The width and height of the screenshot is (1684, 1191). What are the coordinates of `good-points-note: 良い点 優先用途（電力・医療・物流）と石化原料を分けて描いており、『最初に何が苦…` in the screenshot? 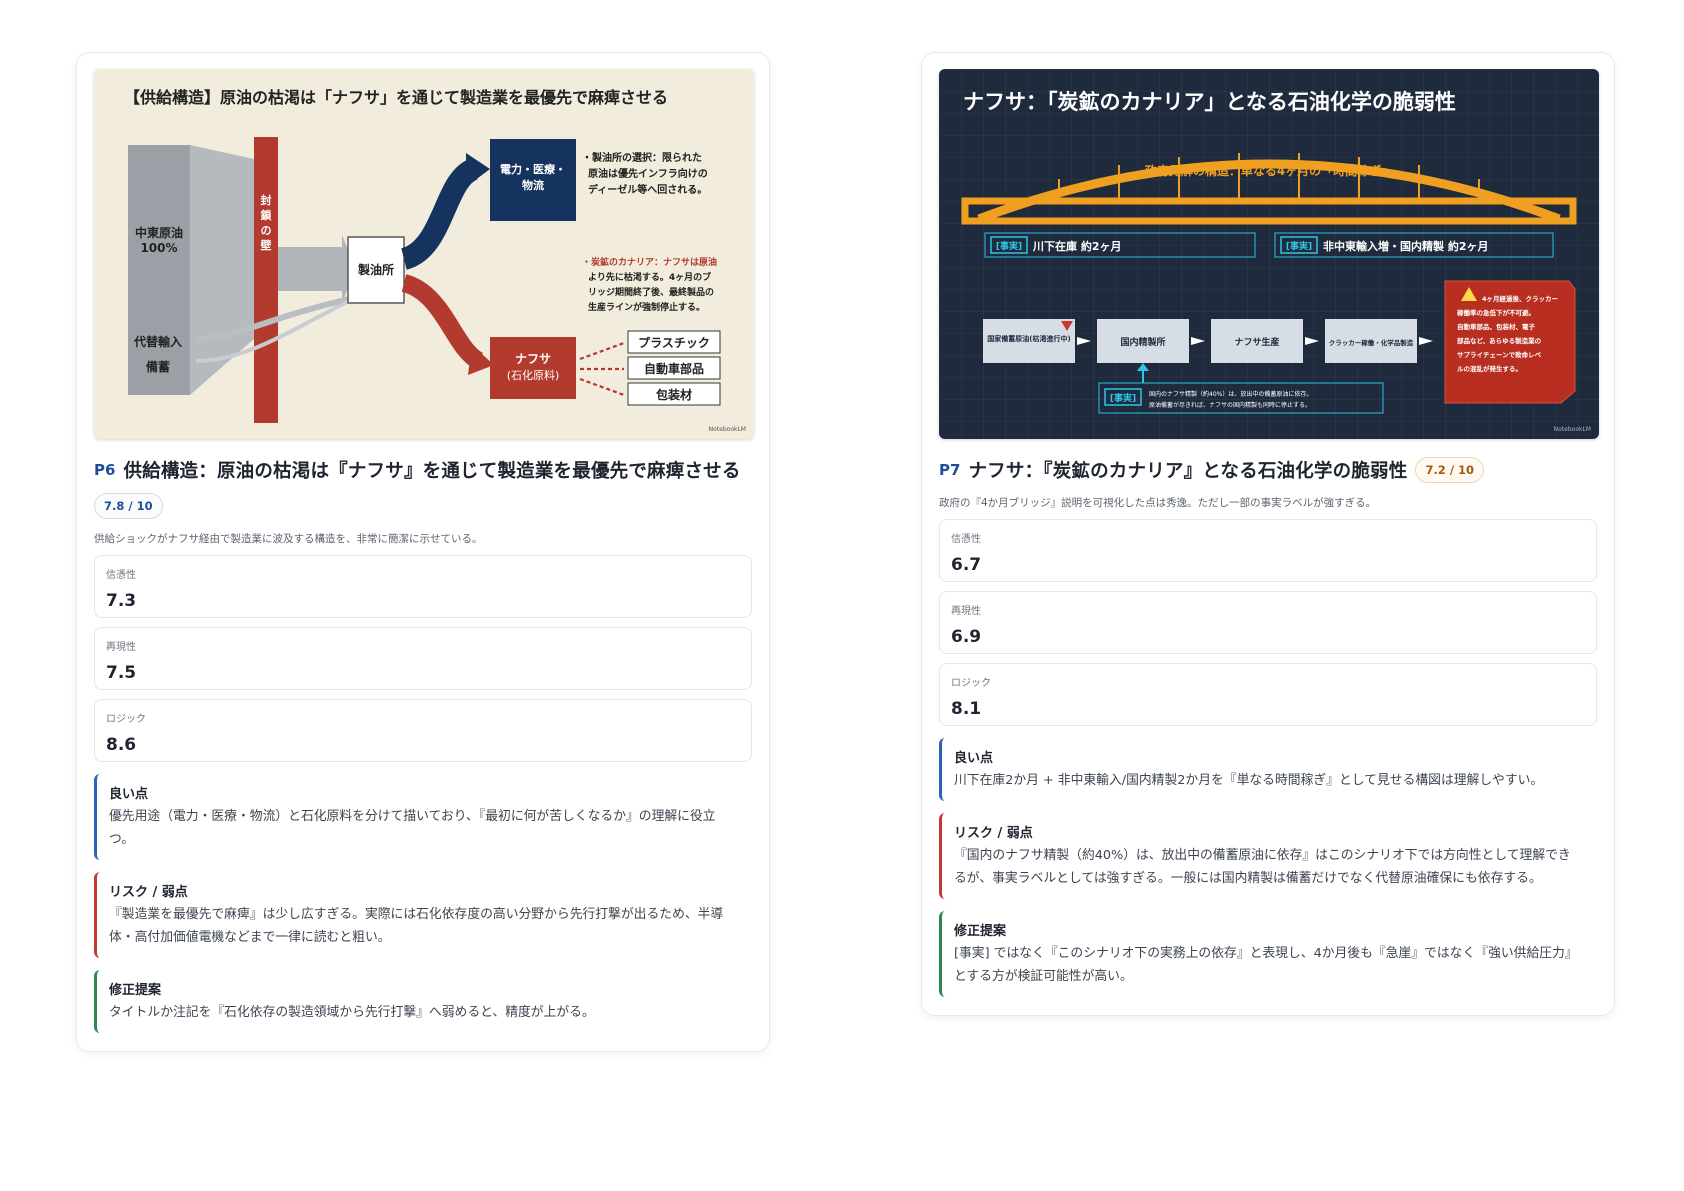 It's located at (423, 817).